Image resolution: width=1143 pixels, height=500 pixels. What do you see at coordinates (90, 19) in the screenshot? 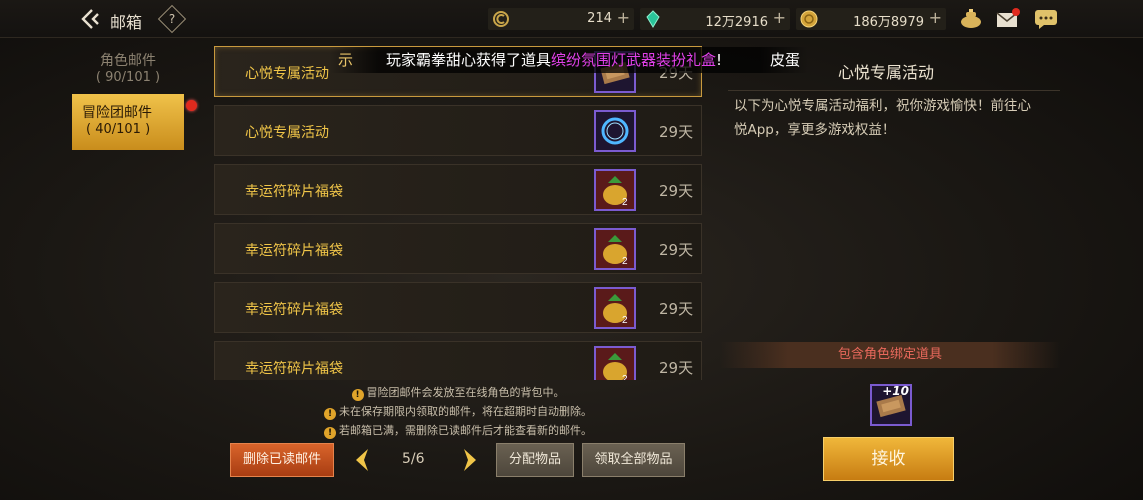
I see `back-arrow-icon` at bounding box center [90, 19].